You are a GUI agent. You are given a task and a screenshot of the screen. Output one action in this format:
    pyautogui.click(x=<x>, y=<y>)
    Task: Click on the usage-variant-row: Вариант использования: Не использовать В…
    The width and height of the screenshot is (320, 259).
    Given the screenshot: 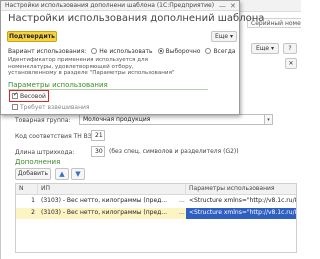 What is the action you would take?
    pyautogui.click(x=122, y=51)
    